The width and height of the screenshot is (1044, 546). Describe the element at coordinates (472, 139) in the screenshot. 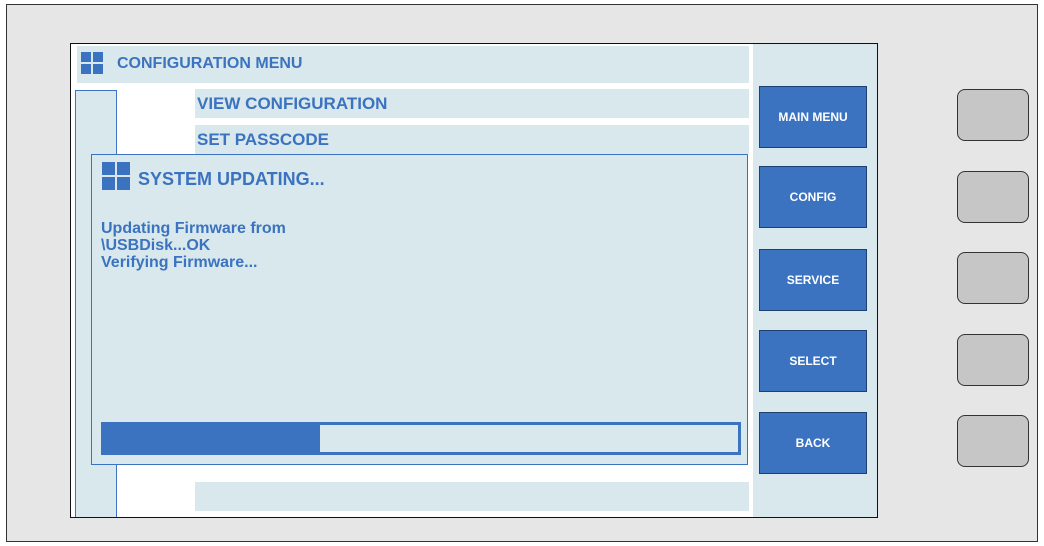

I see `menu-item-set-passcode: SET PASSCODE` at that location.